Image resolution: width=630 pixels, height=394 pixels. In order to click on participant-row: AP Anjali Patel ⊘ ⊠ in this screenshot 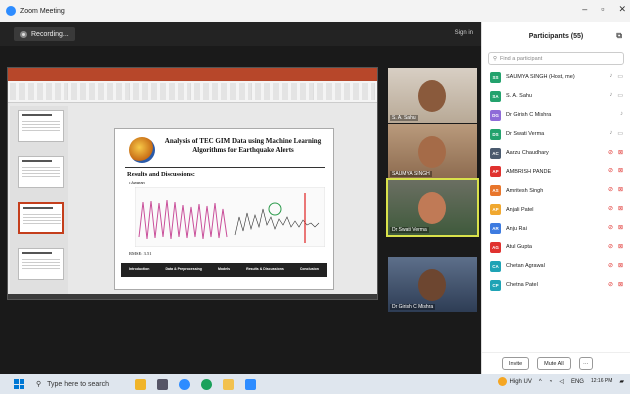, I will do `click(556, 209)`.